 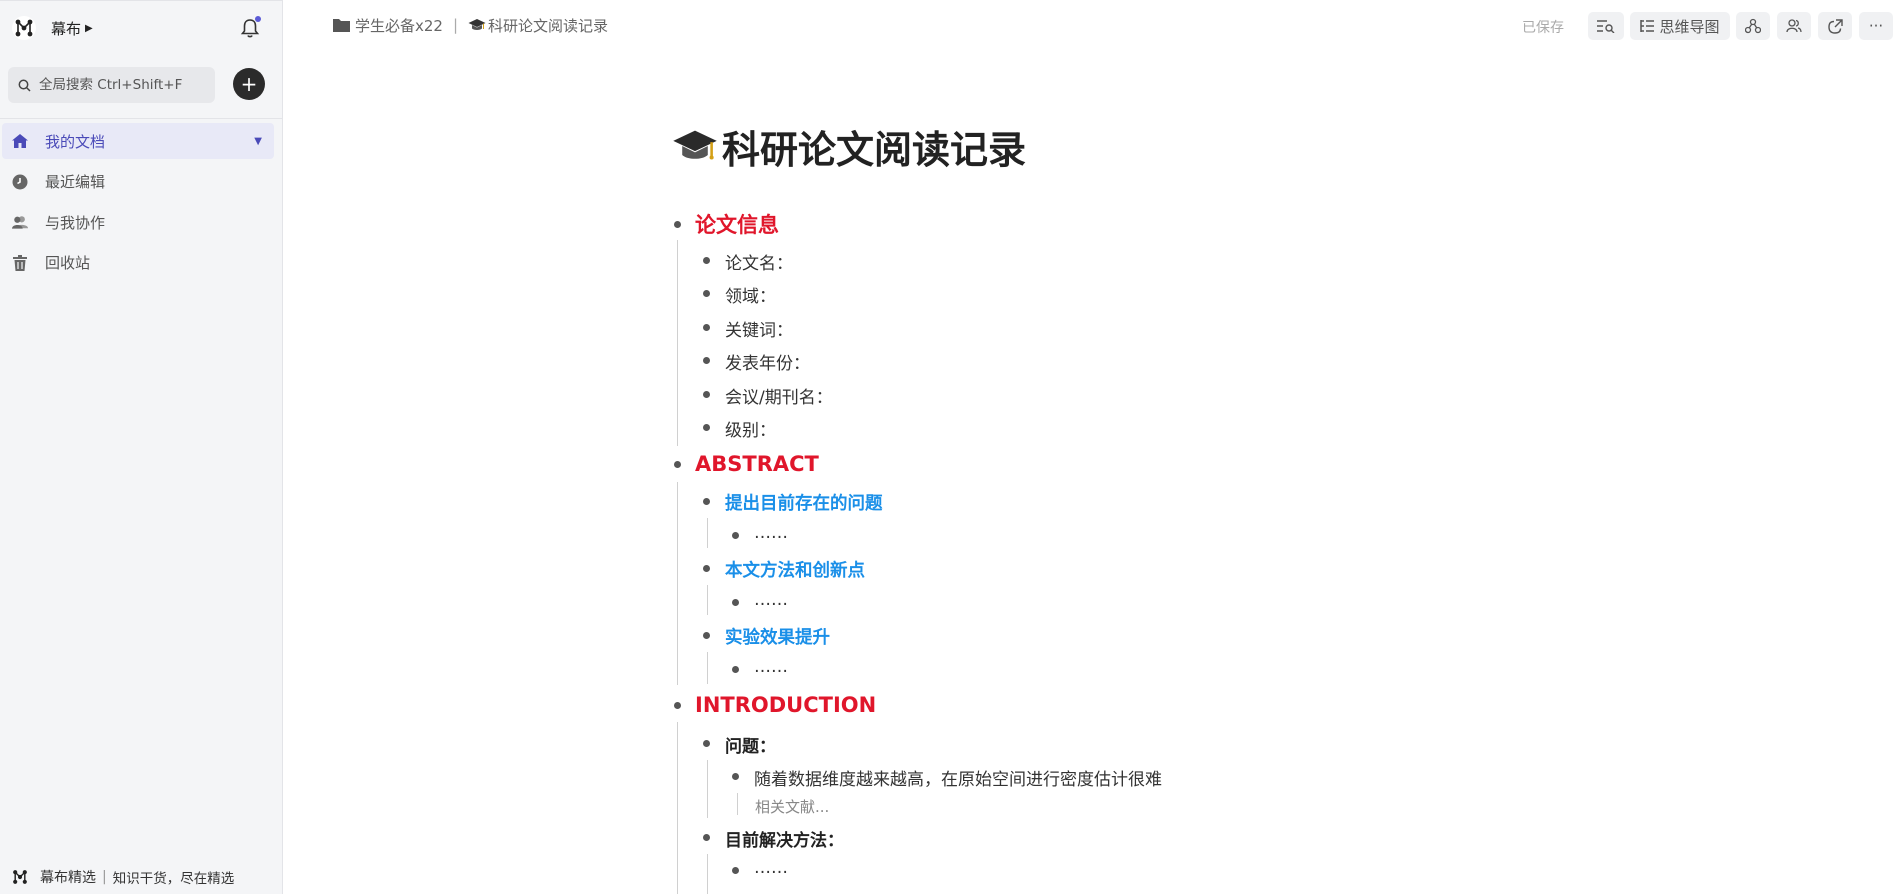 I want to click on featured-link: 幕布精选 | 知识干货，尽在精选, so click(x=123, y=877).